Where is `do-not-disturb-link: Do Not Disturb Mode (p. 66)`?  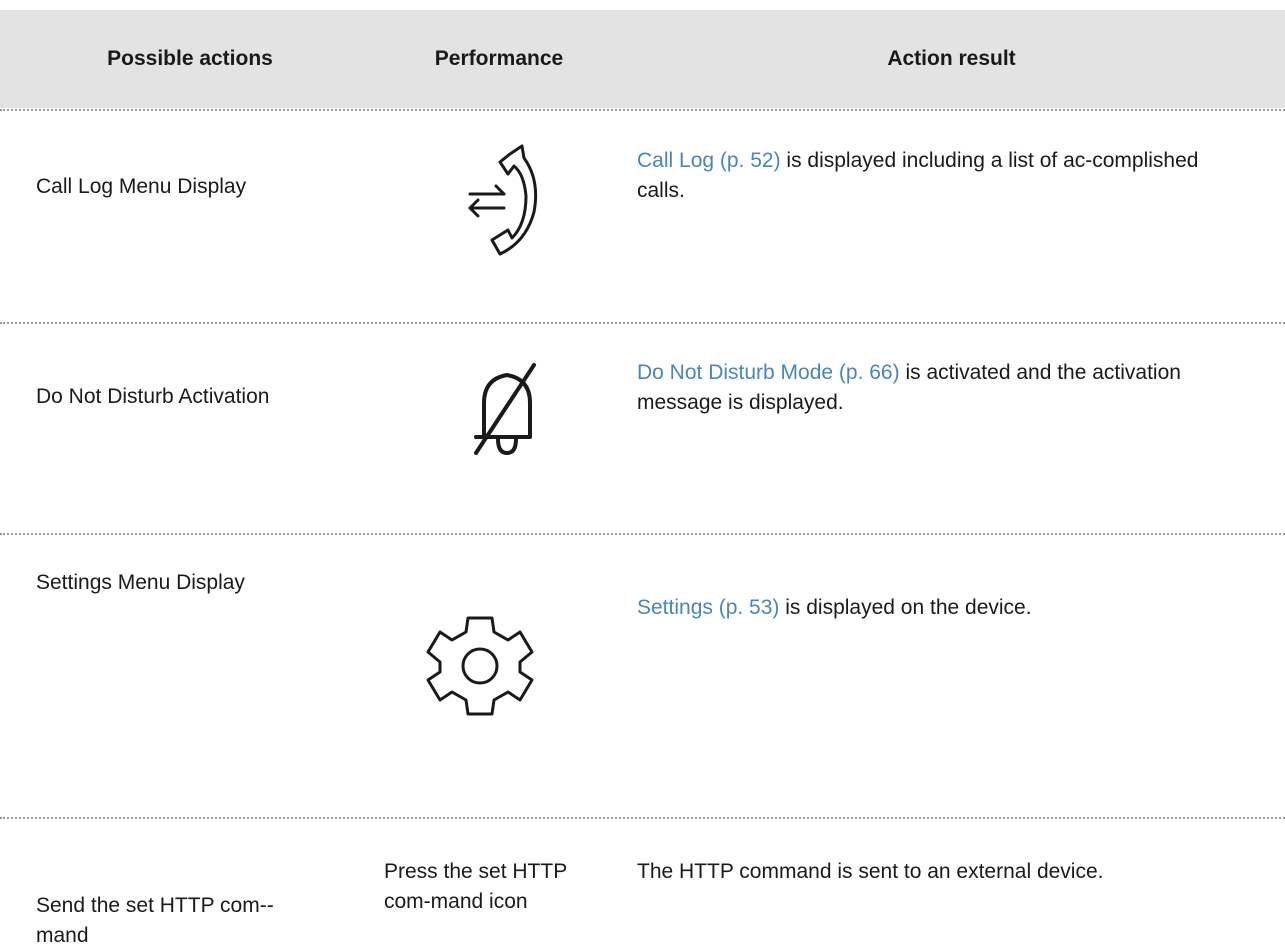 do-not-disturb-link: Do Not Disturb Mode (p. 66) is located at coordinates (768, 372).